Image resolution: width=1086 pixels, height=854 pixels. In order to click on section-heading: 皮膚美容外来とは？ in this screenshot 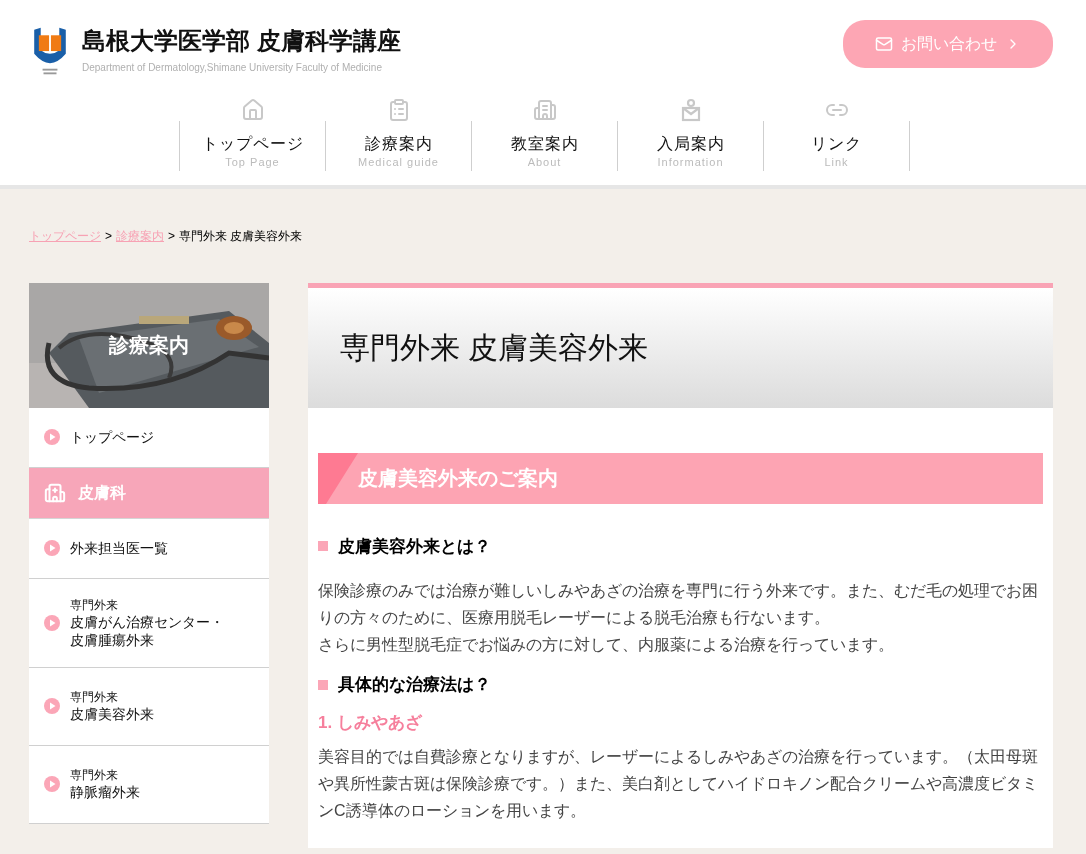, I will do `click(414, 546)`.